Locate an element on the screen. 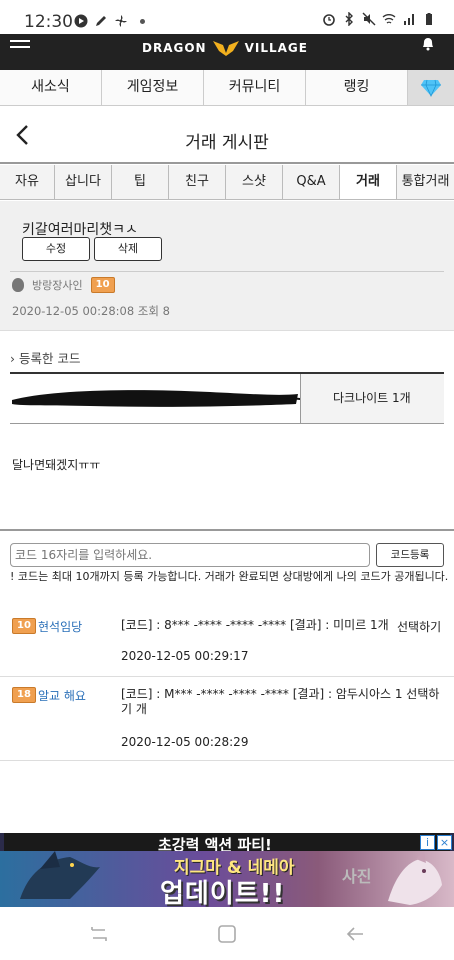  author-level-badge: 10 is located at coordinates (102, 285).